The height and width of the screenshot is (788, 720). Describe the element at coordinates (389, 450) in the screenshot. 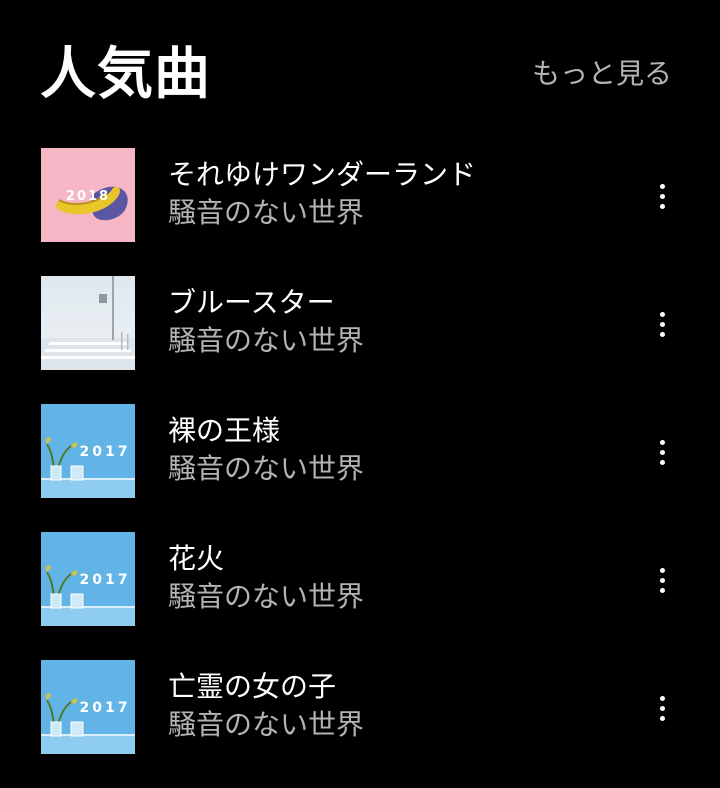

I see `track-text: 裸の王様 騒音のない世界` at that location.